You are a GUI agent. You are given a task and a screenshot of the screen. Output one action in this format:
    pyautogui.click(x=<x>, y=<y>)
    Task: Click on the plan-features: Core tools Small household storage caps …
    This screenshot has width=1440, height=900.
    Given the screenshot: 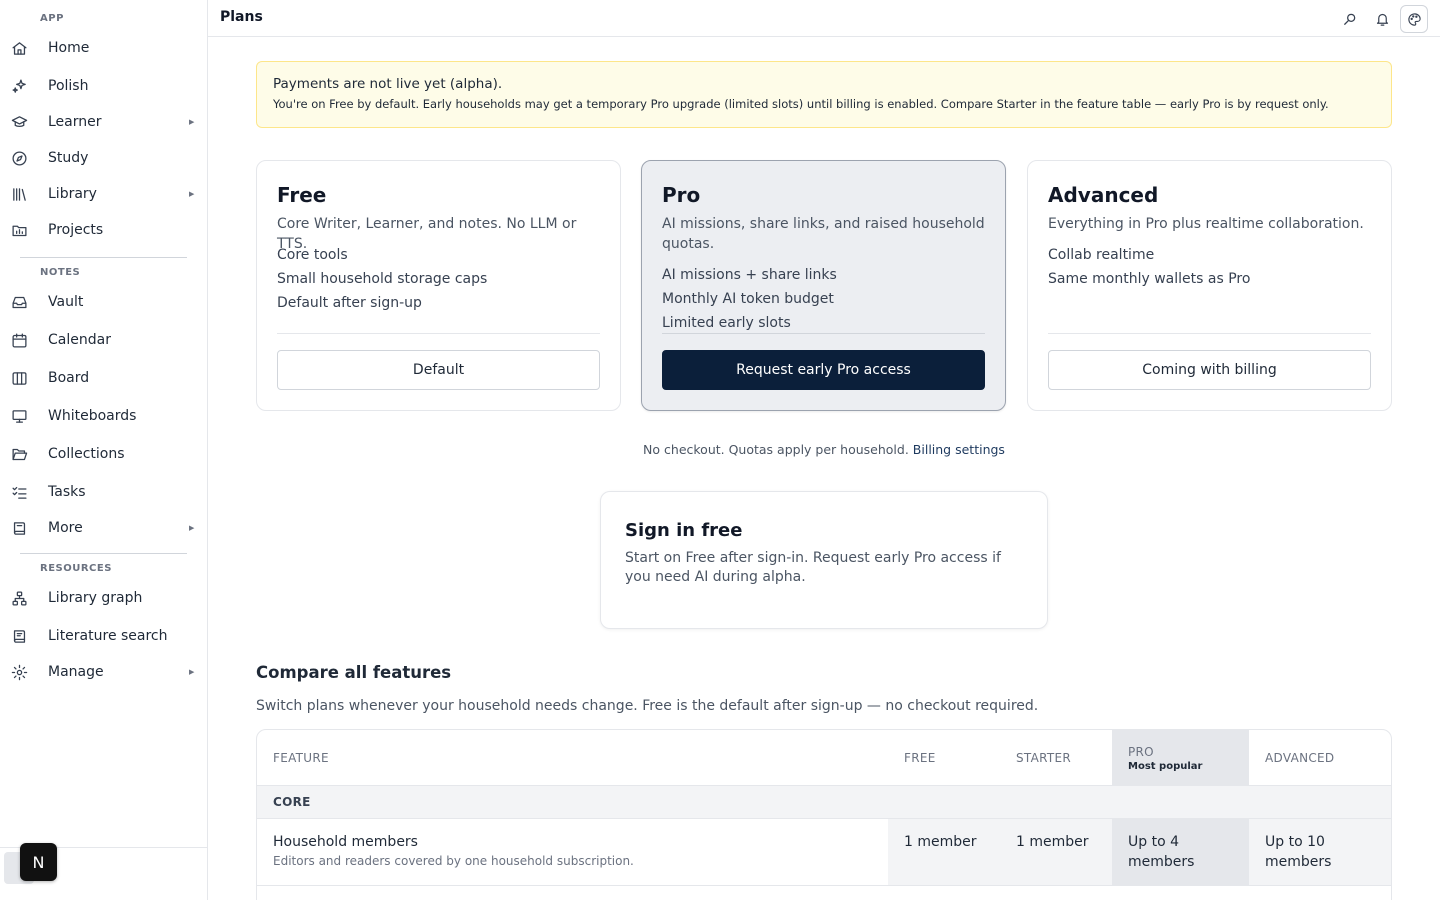 What is the action you would take?
    pyautogui.click(x=439, y=279)
    